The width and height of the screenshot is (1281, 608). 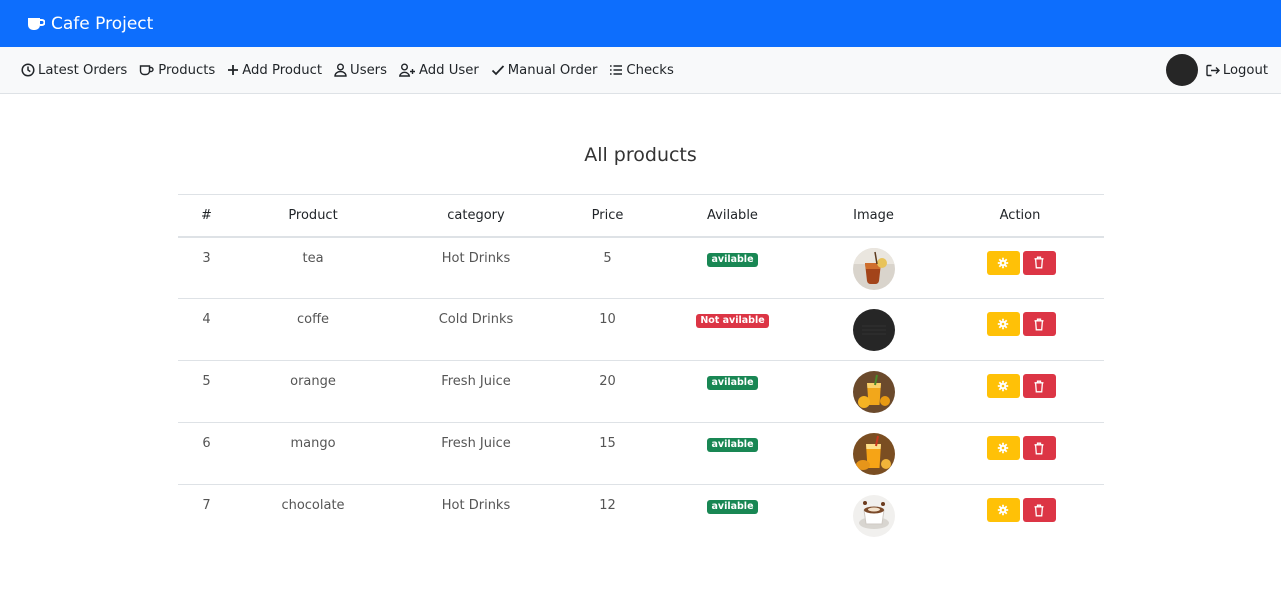 I want to click on avatar, so click(x=1181, y=70).